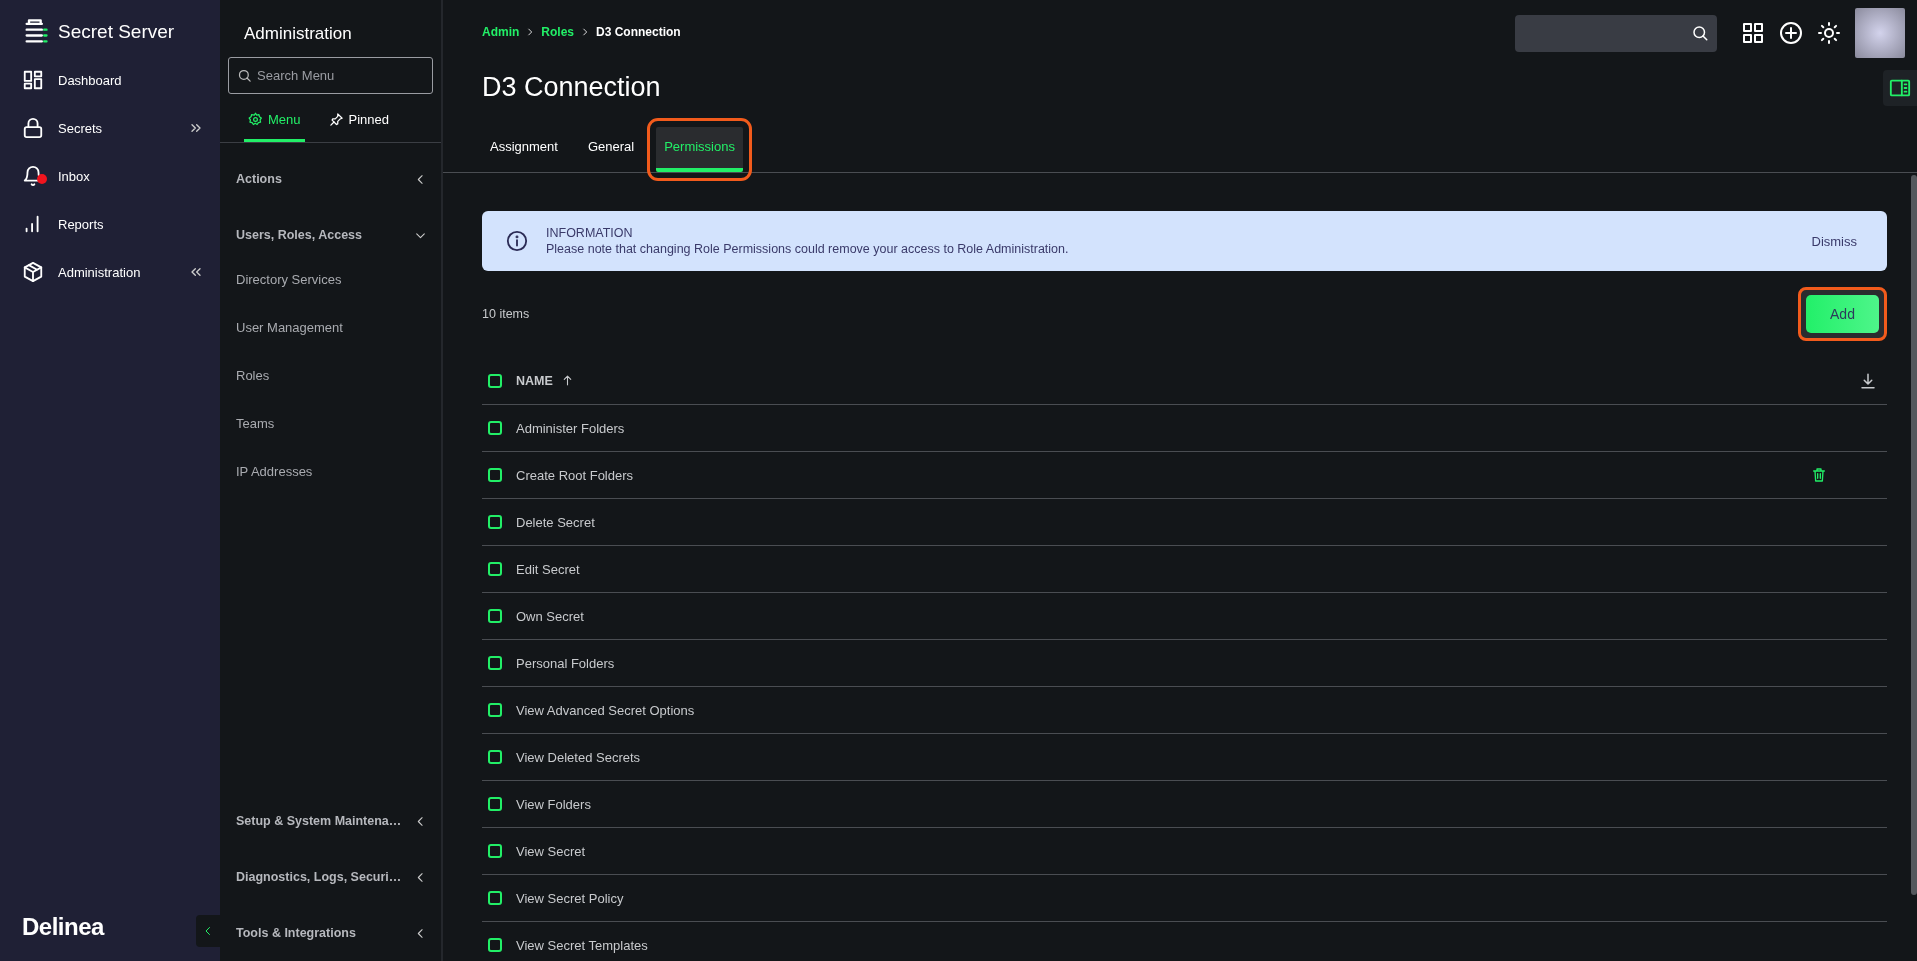  What do you see at coordinates (495, 380) in the screenshot?
I see `select-all-checkbox` at bounding box center [495, 380].